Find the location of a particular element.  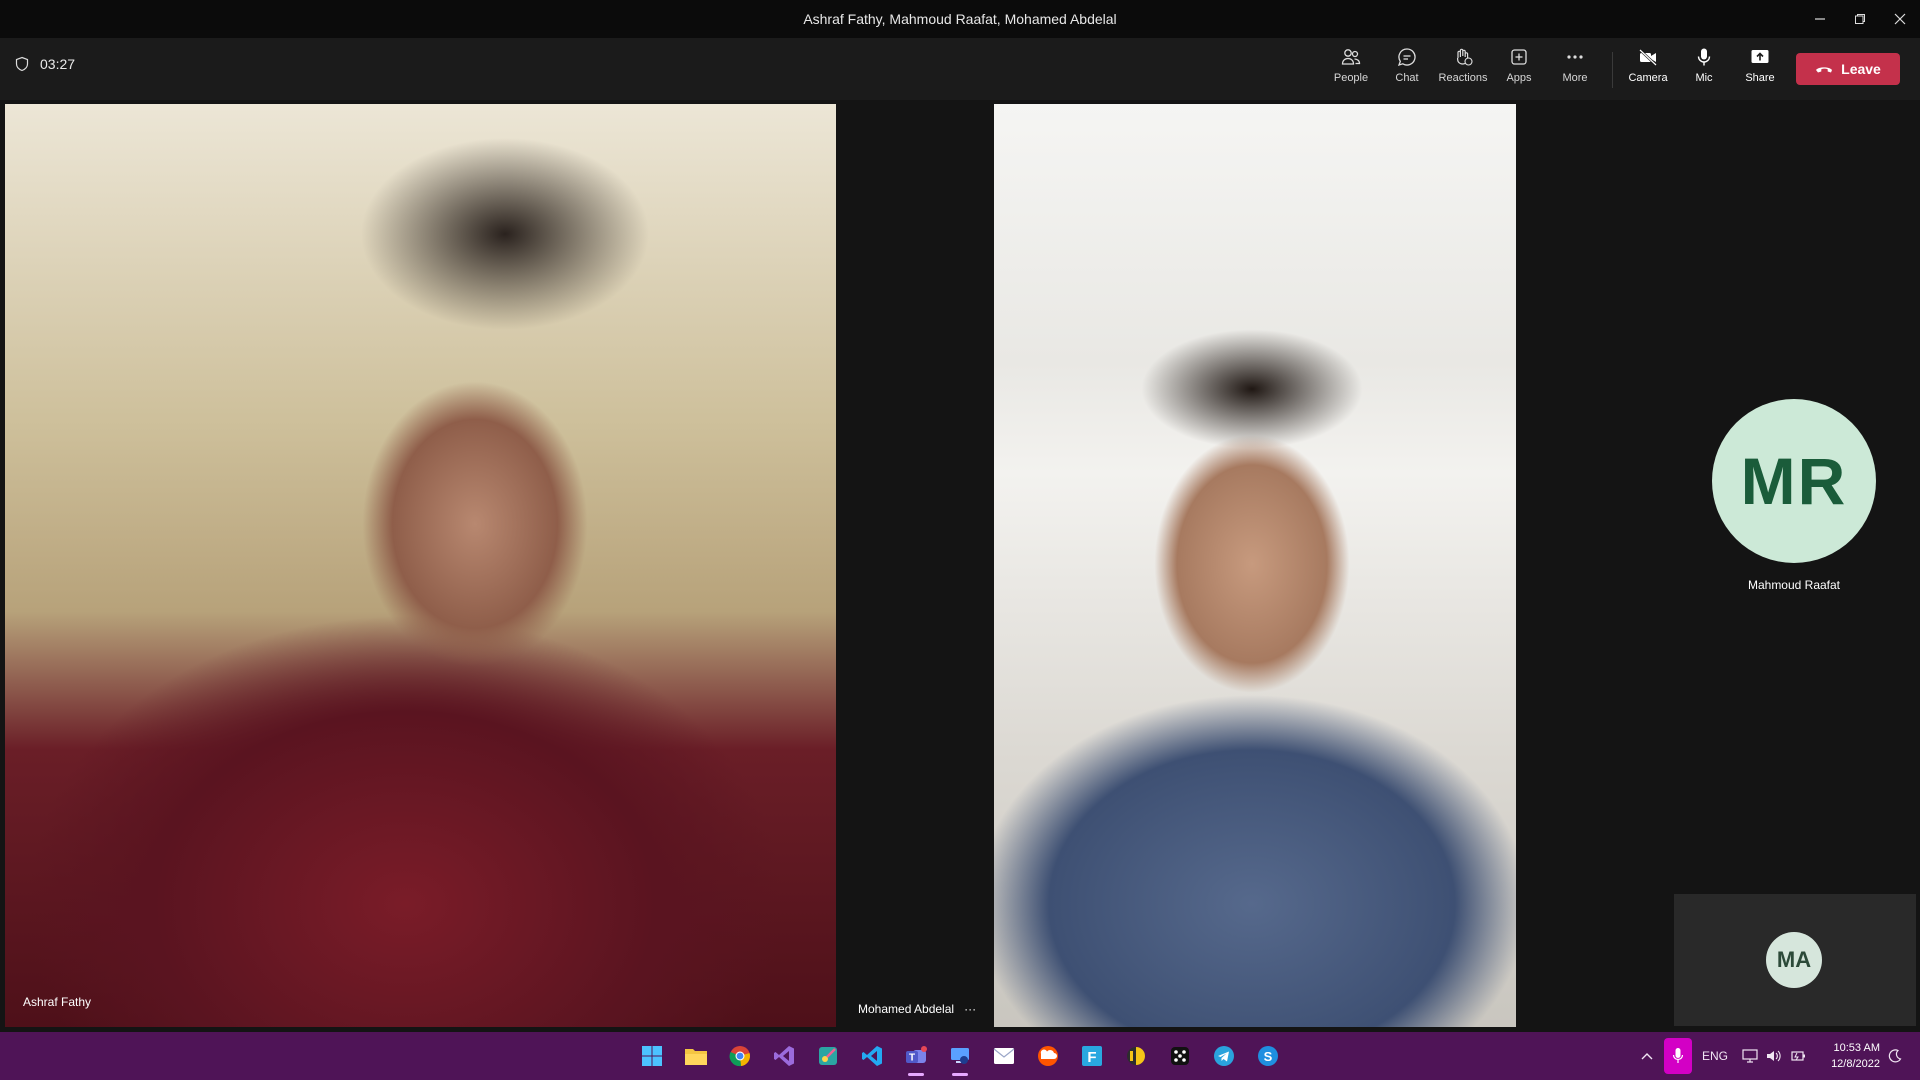

chat-icon is located at coordinates (1406, 57).